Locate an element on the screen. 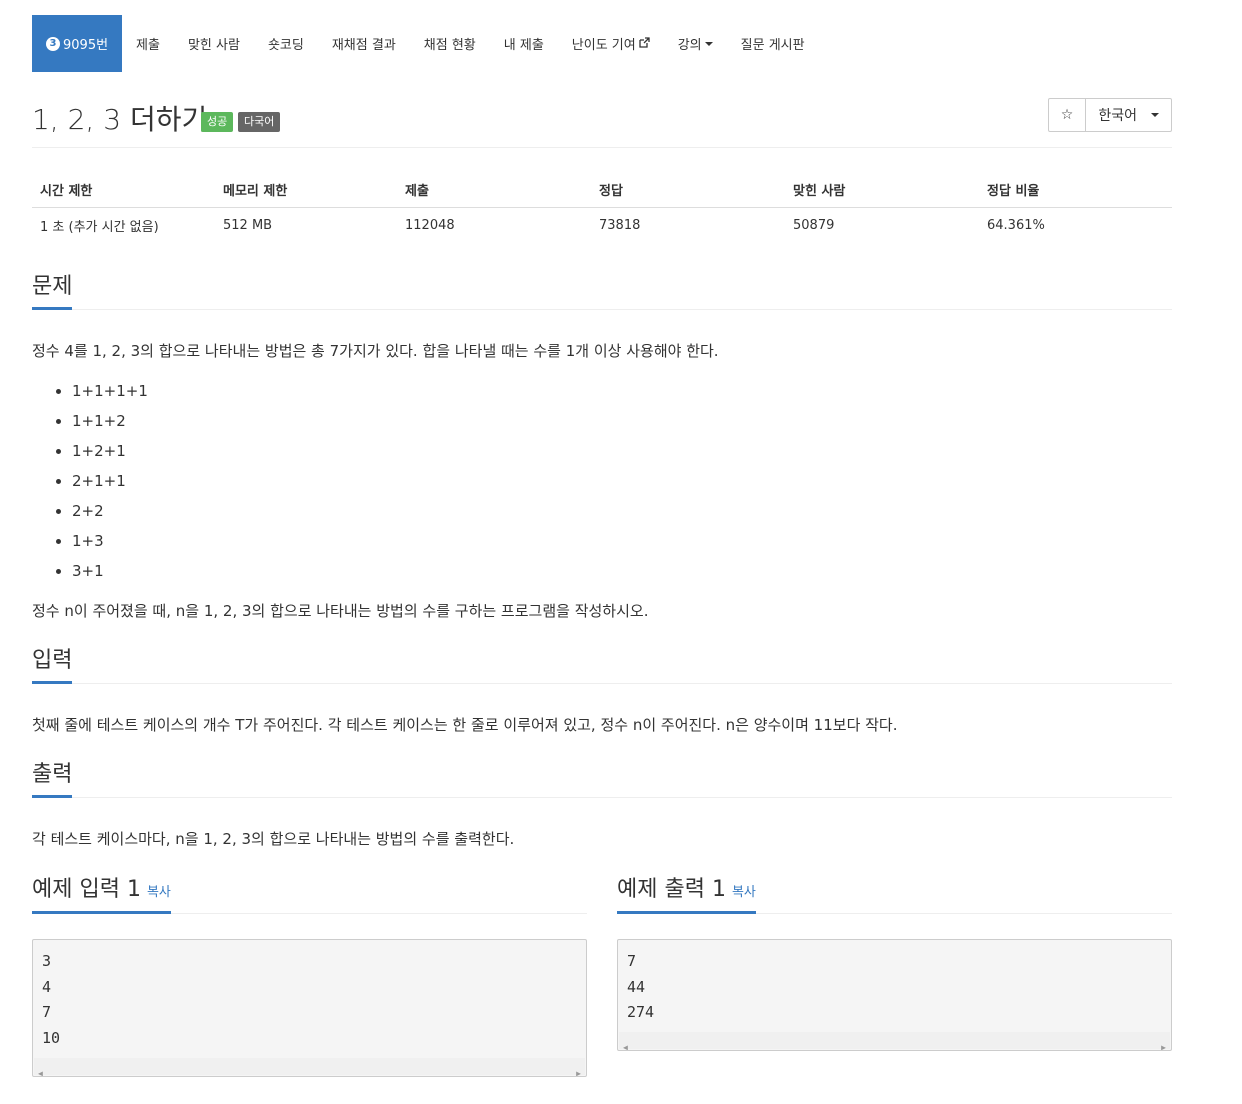  tab-lecture: 강의 is located at coordinates (695, 43).